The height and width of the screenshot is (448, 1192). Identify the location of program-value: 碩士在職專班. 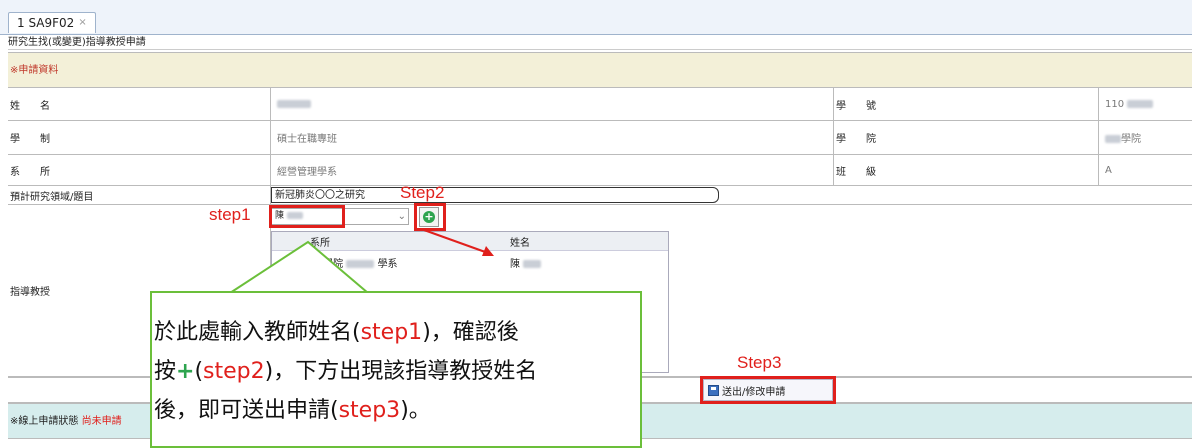
(307, 139).